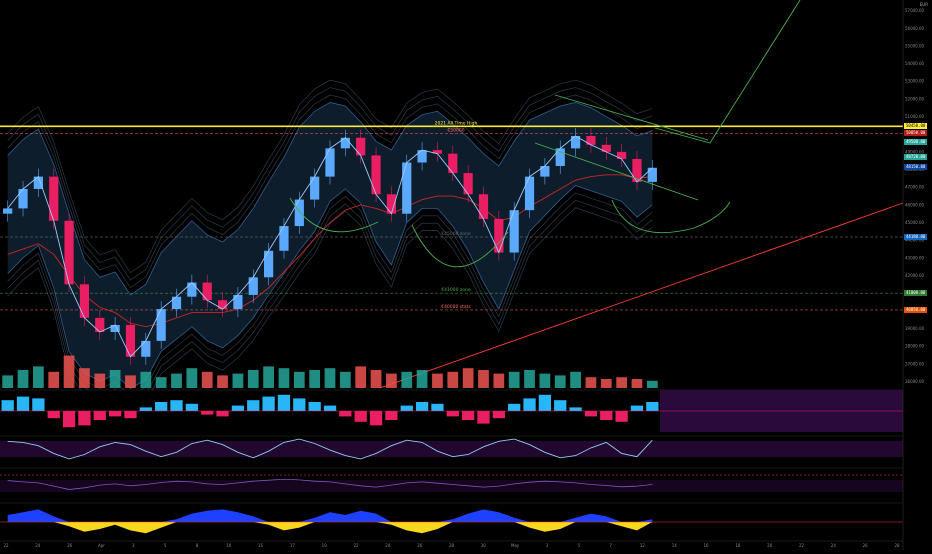 The height and width of the screenshot is (554, 932). What do you see at coordinates (770, 545) in the screenshot?
I see `x-tick-label: 20` at bounding box center [770, 545].